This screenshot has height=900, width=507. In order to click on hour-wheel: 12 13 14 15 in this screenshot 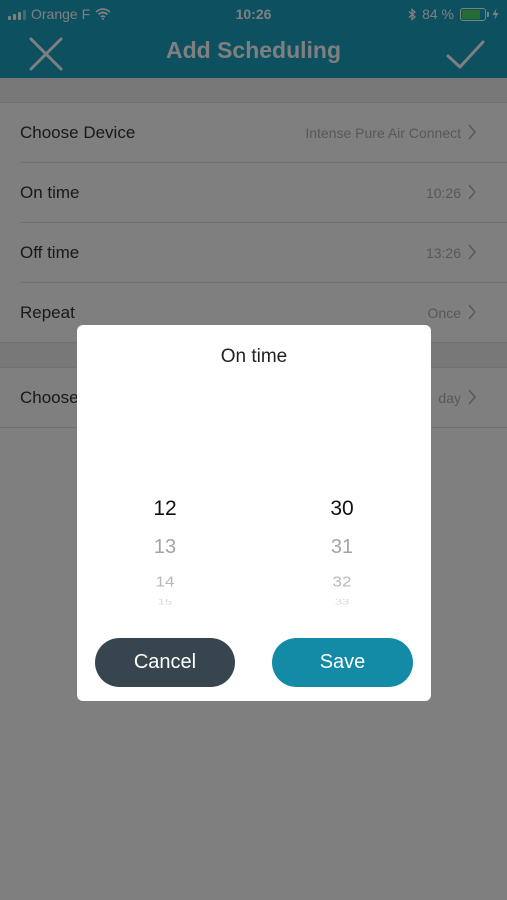, I will do `click(165, 548)`.